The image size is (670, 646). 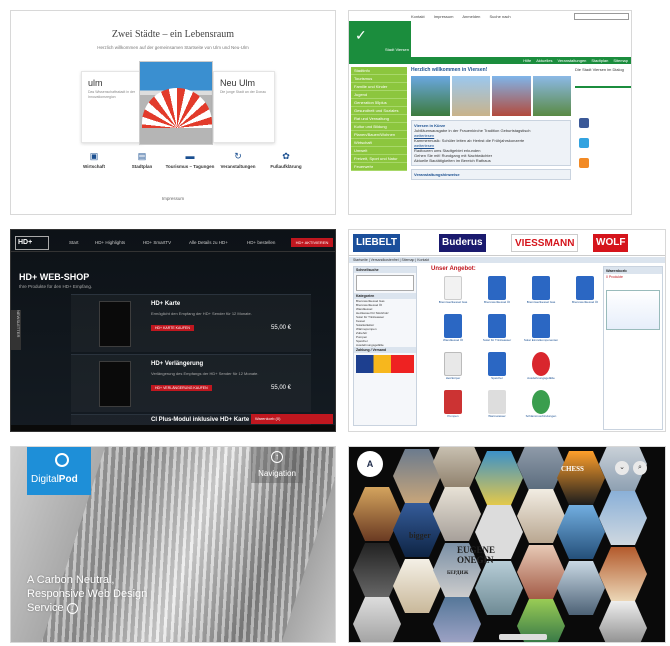 What do you see at coordinates (418, 16) in the screenshot?
I see `top-link: Kontakt` at bounding box center [418, 16].